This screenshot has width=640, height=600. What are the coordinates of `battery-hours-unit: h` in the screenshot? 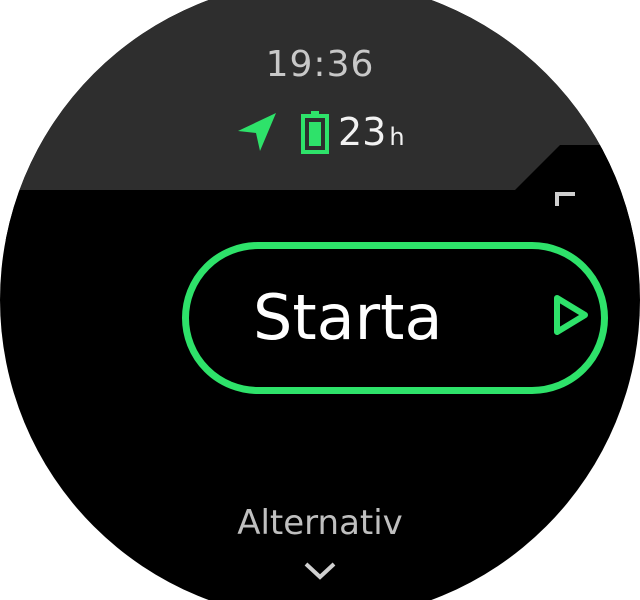 It's located at (397, 137).